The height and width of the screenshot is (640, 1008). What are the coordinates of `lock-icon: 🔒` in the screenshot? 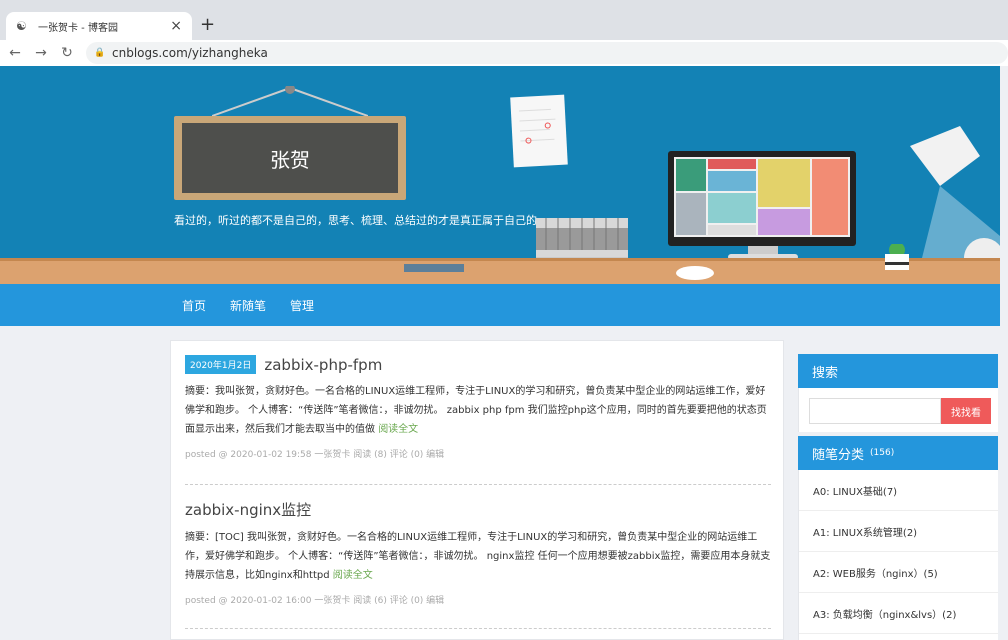 It's located at (100, 53).